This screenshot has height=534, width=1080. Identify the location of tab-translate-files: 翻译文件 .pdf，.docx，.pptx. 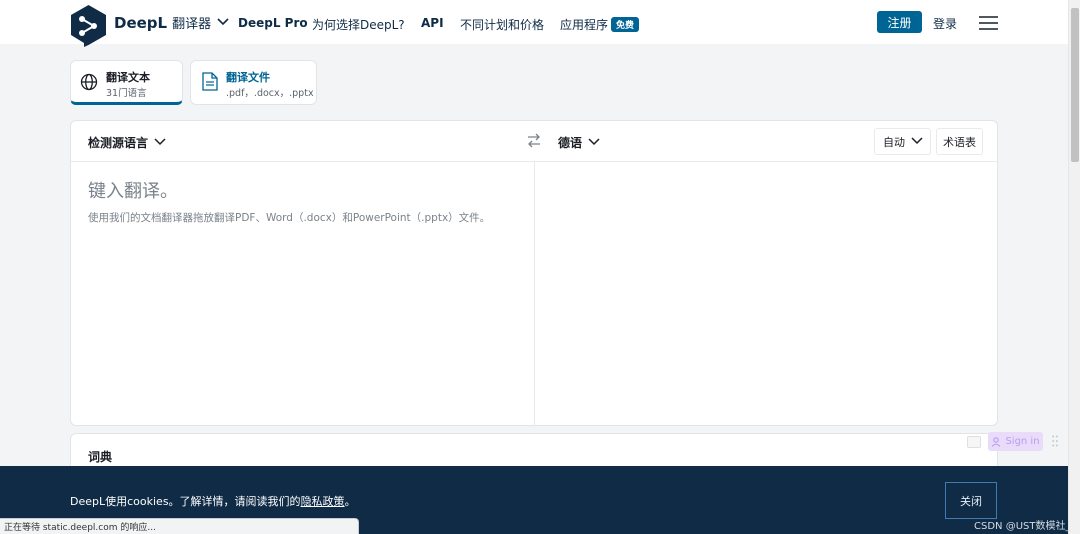
(253, 82).